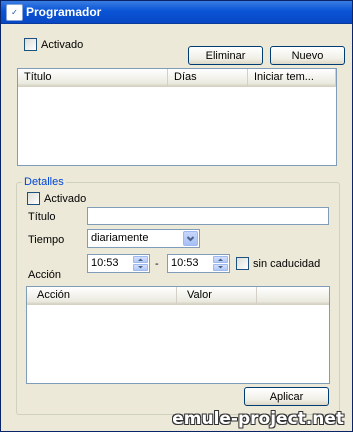 The height and width of the screenshot is (432, 353). Describe the element at coordinates (102, 295) in the screenshot. I see `column-header-action: Acción` at that location.